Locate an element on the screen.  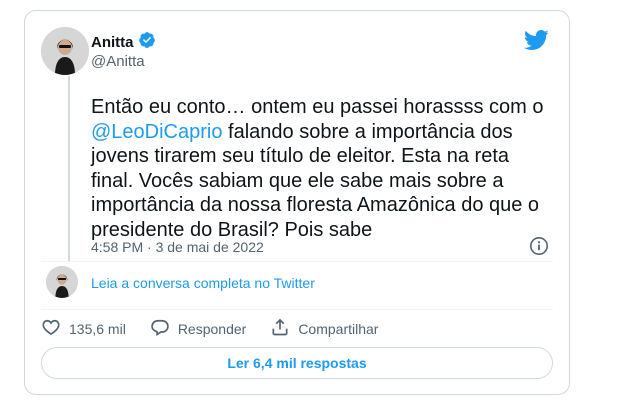
verified-badge-icon is located at coordinates (147, 42).